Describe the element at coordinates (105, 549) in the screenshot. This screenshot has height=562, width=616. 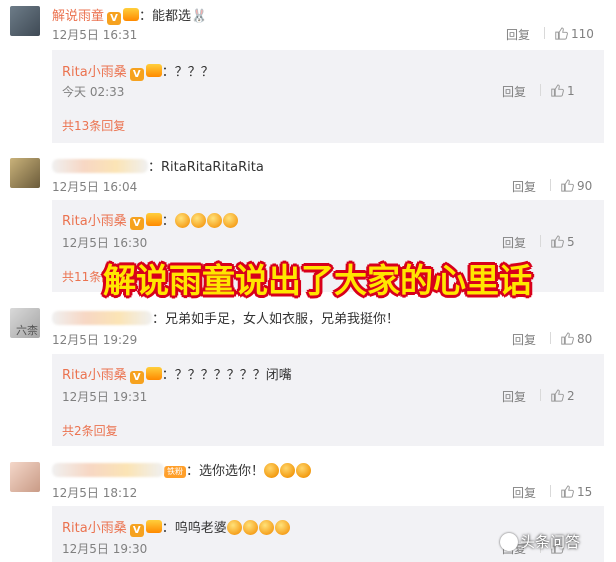
I see `reply-time: 12月5日 19:30` at that location.